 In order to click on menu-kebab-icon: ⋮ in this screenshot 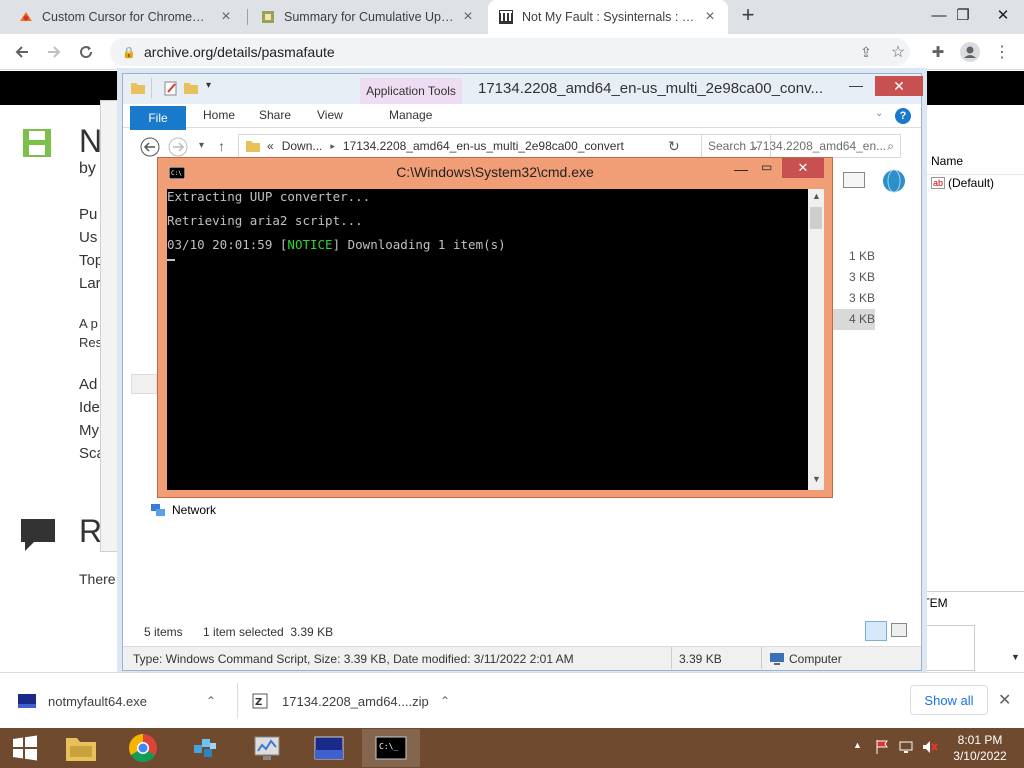, I will do `click(1002, 52)`.